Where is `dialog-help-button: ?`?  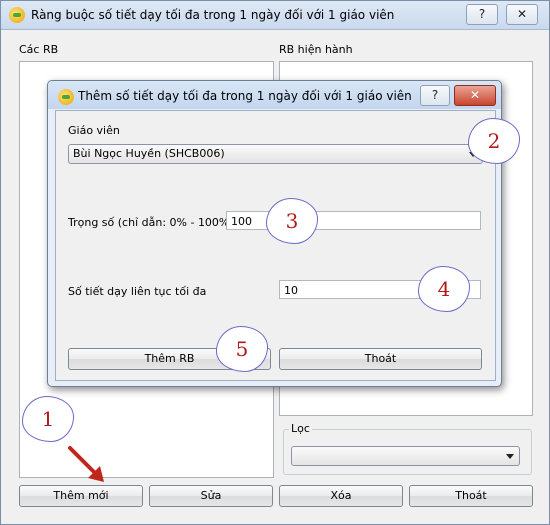 dialog-help-button: ? is located at coordinates (435, 95).